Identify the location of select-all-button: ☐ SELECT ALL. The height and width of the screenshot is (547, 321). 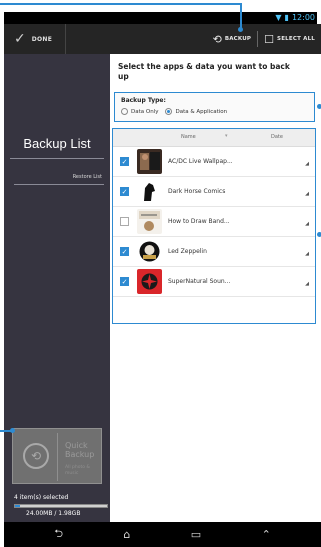
(289, 39).